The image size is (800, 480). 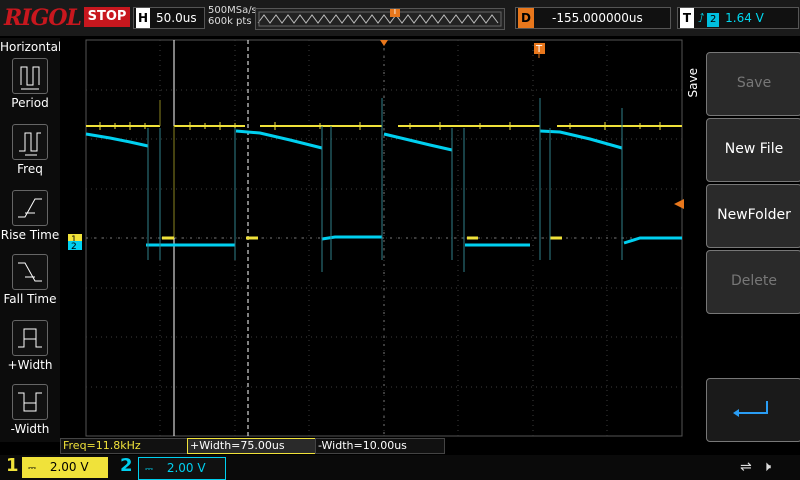 What do you see at coordinates (43, 18) in the screenshot?
I see `brand-logo: RIGOL` at bounding box center [43, 18].